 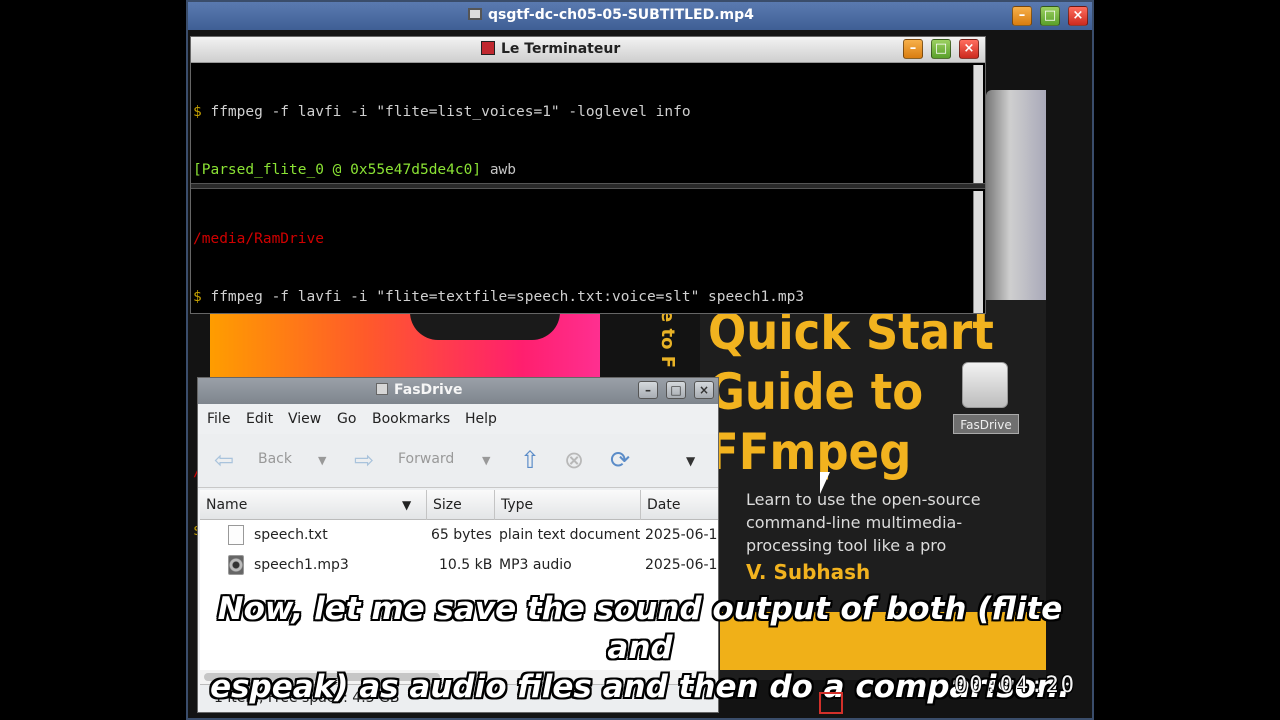 I want to click on video-title: qsgtf-dc-ch05-05-SUBTITLED.mp4, so click(x=611, y=15).